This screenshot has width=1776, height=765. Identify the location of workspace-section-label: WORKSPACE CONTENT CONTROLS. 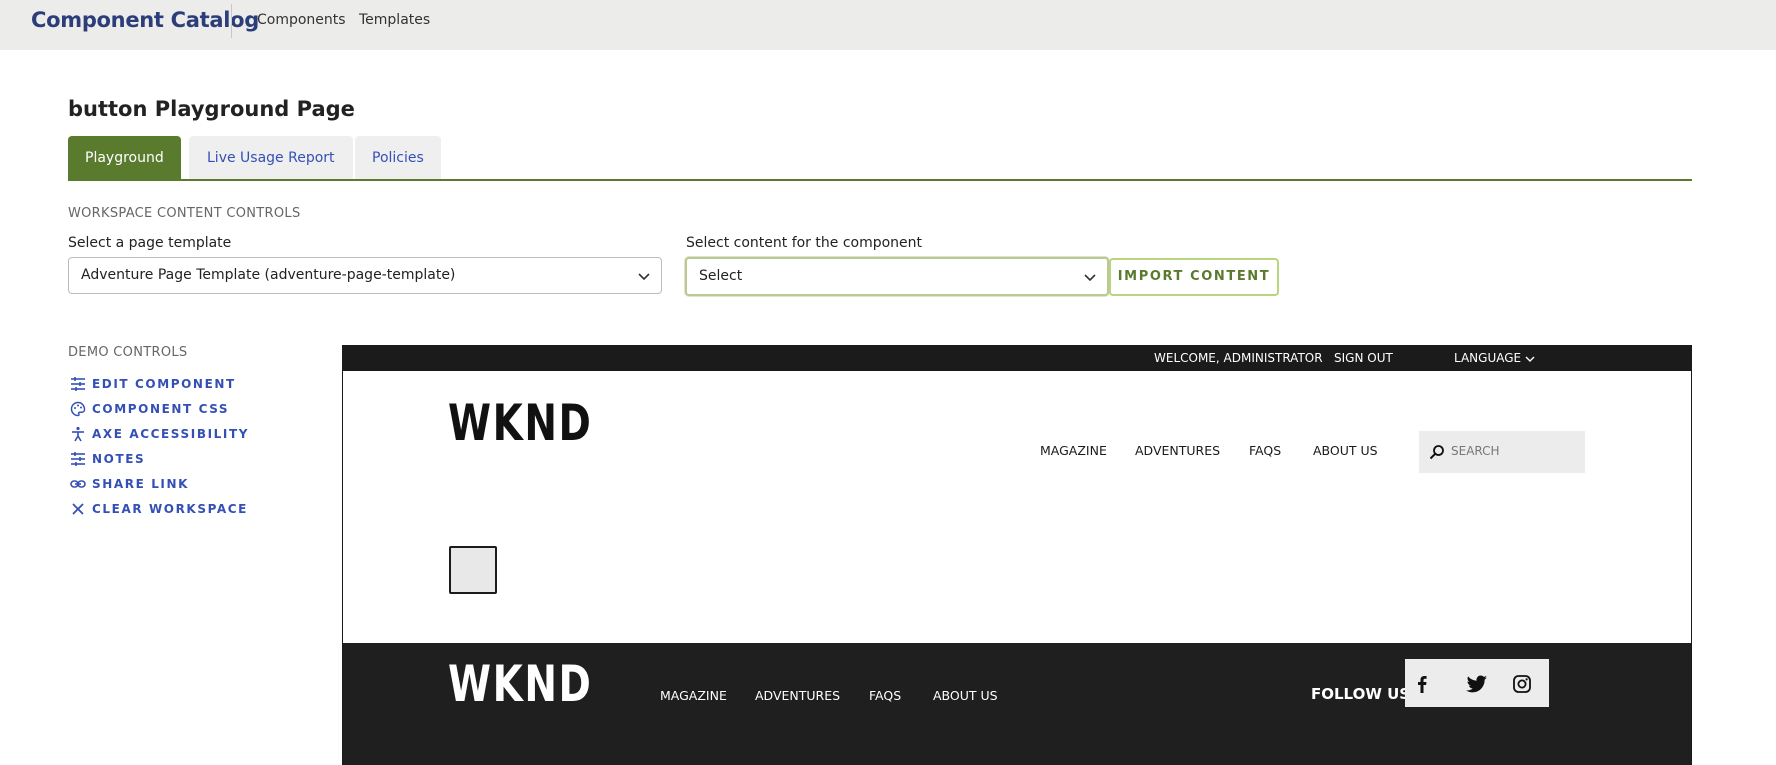
(184, 213).